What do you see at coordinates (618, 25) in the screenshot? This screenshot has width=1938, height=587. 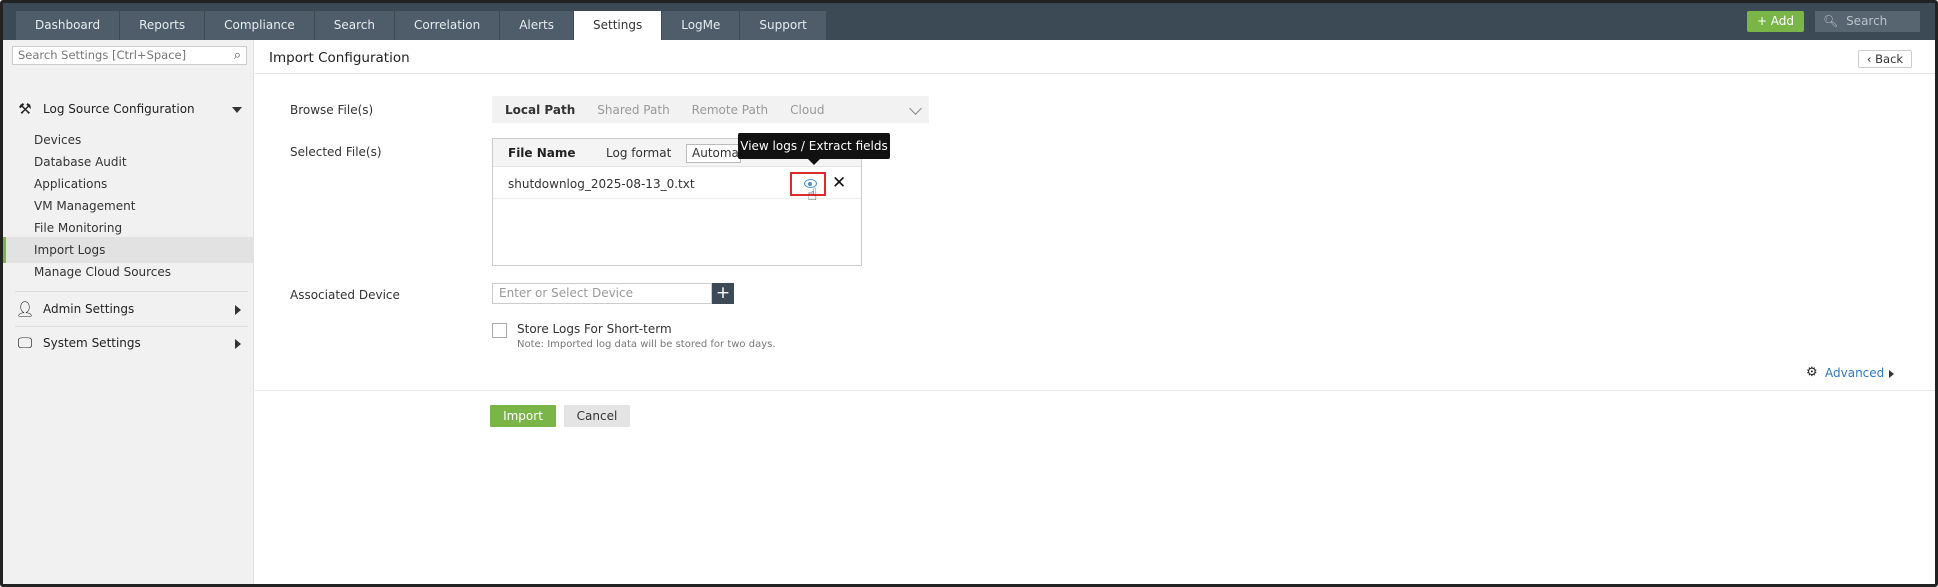 I see `tab-settings: Settings` at bounding box center [618, 25].